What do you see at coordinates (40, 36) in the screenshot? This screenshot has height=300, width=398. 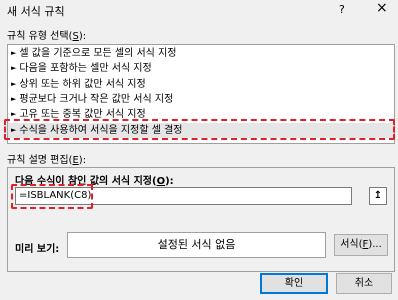 I see `rule-type-label-text: 규칙 유형 선택(` at bounding box center [40, 36].